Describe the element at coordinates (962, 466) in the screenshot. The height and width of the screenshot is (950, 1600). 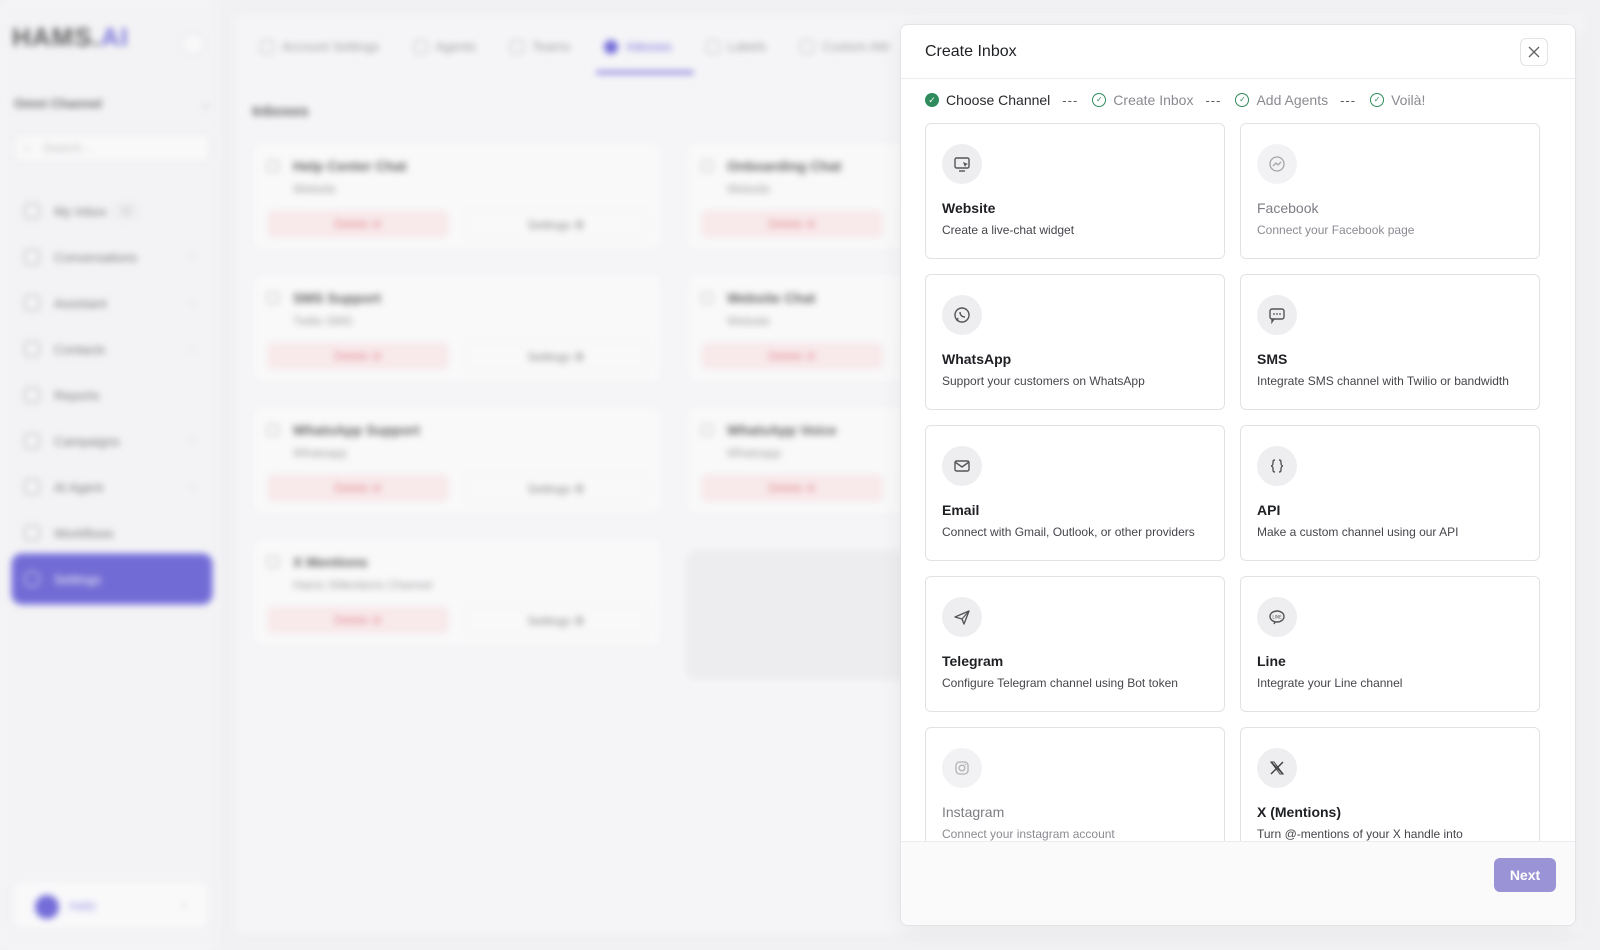
I see `envelope-icon` at that location.